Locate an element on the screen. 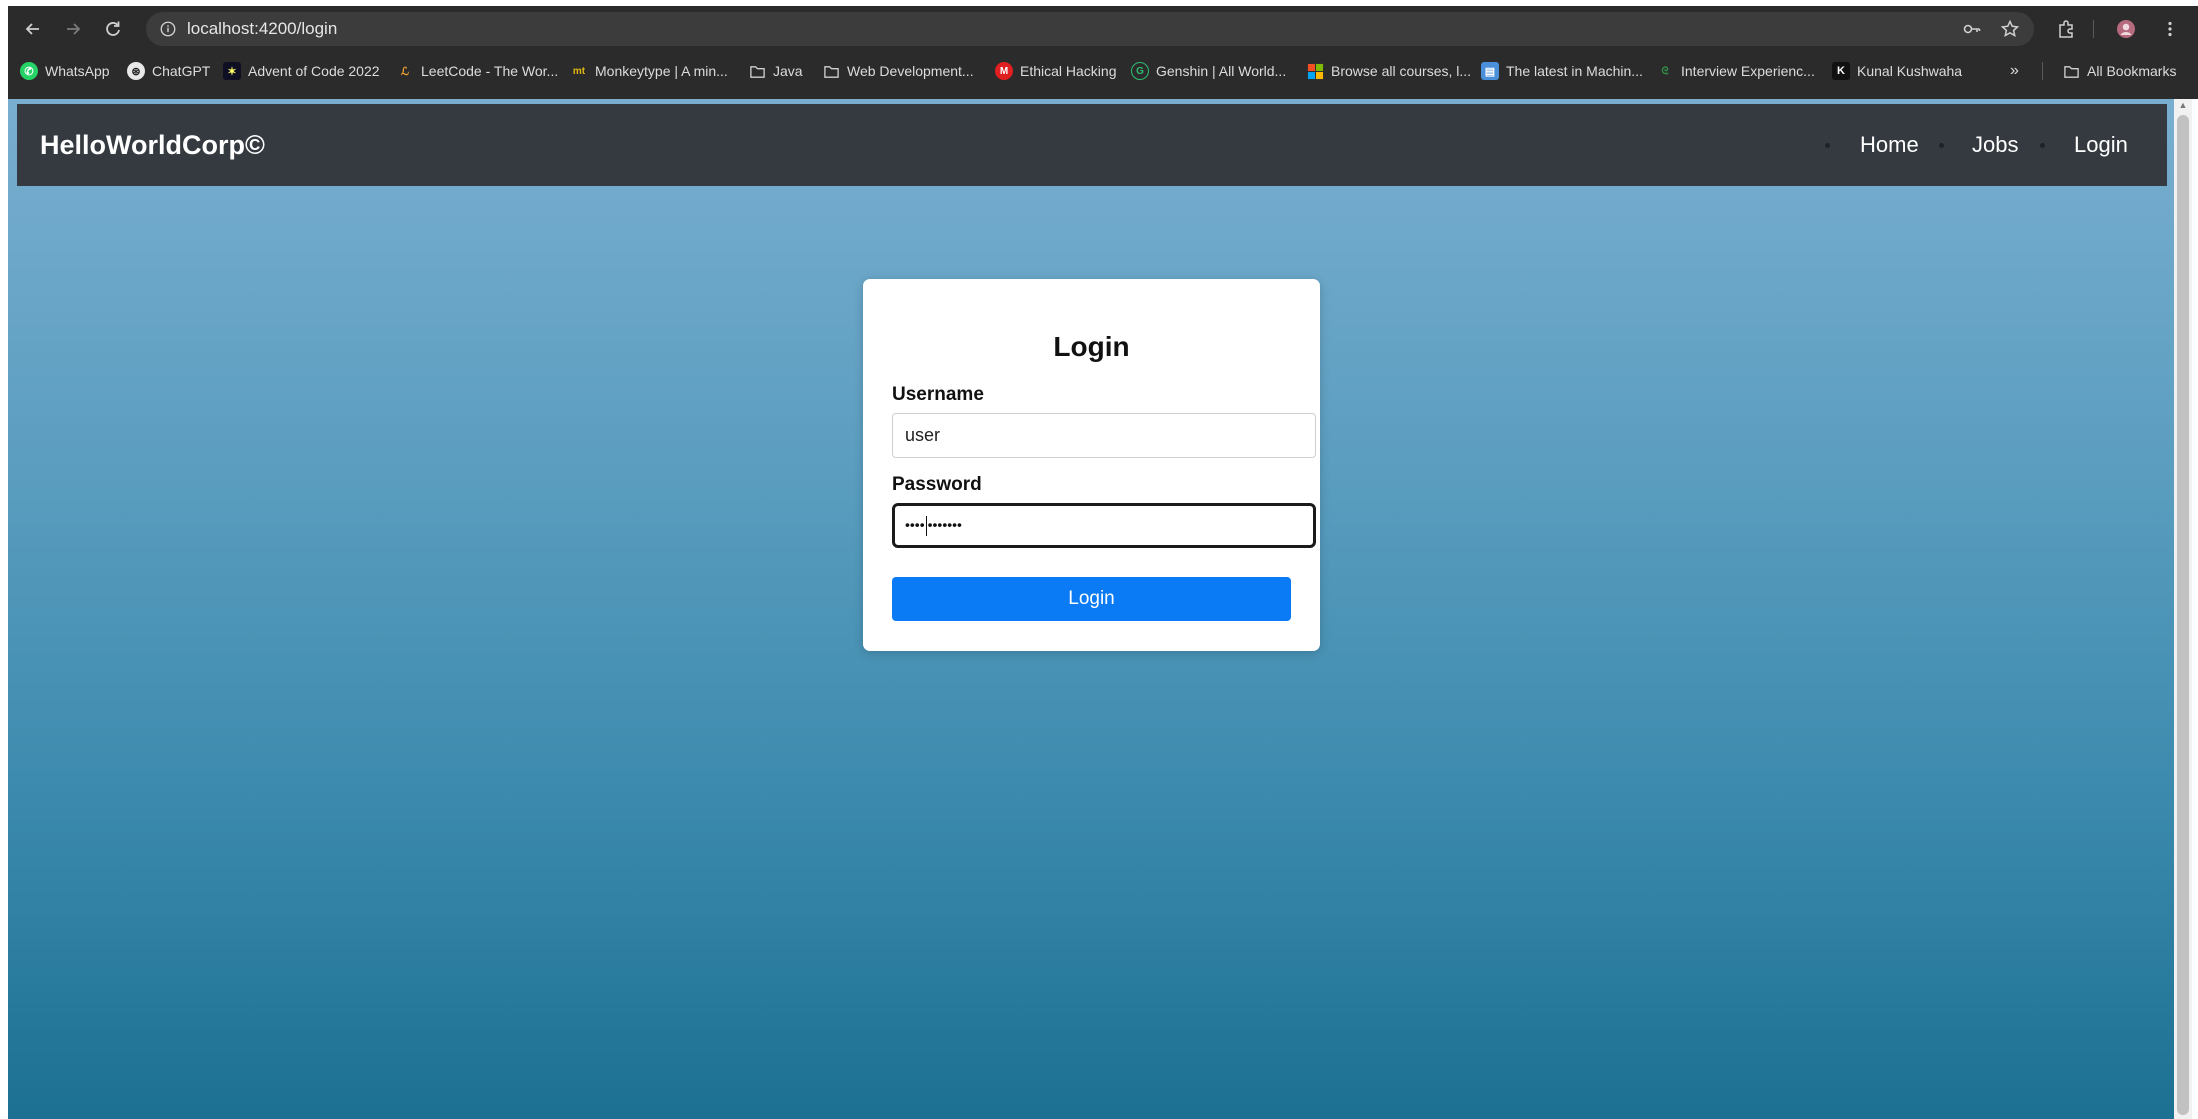 The image size is (2198, 1119). forward-arrow-icon is located at coordinates (74, 29).